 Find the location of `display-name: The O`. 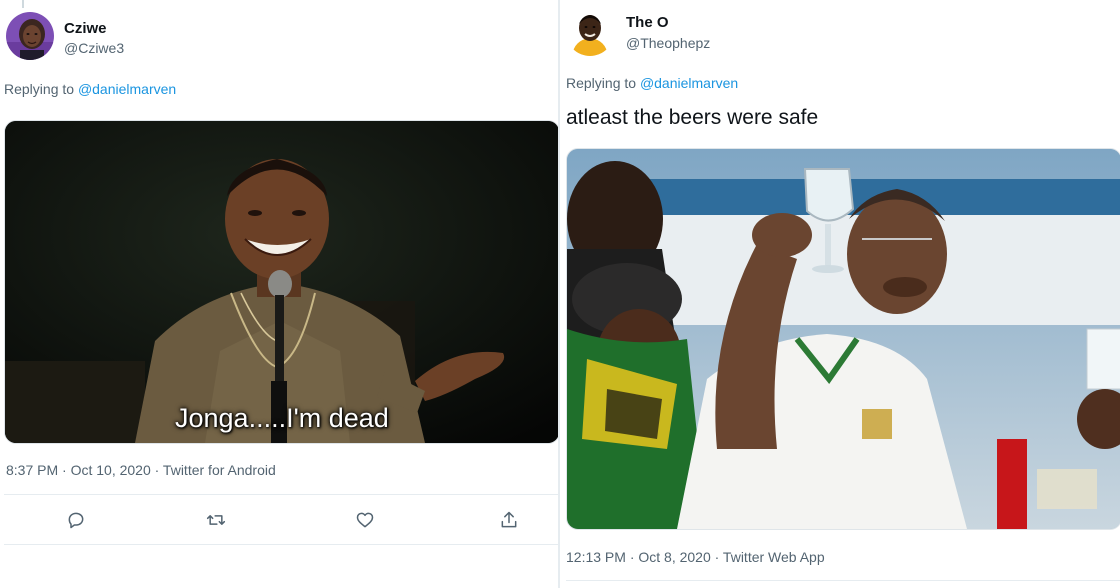

display-name: The O is located at coordinates (647, 22).